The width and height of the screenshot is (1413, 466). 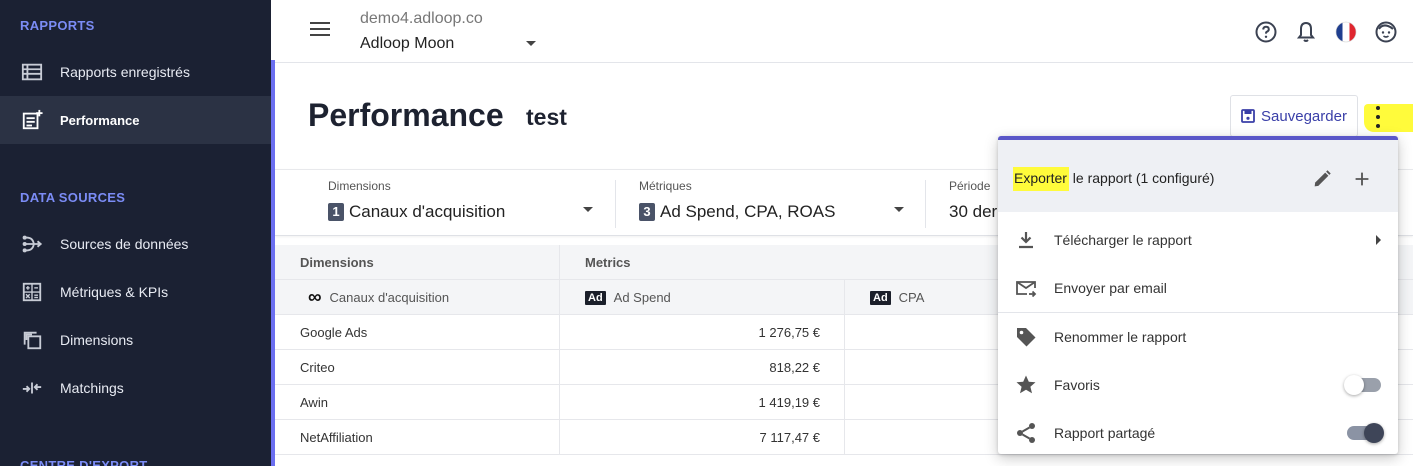 What do you see at coordinates (30, 340) in the screenshot?
I see `layers-icon` at bounding box center [30, 340].